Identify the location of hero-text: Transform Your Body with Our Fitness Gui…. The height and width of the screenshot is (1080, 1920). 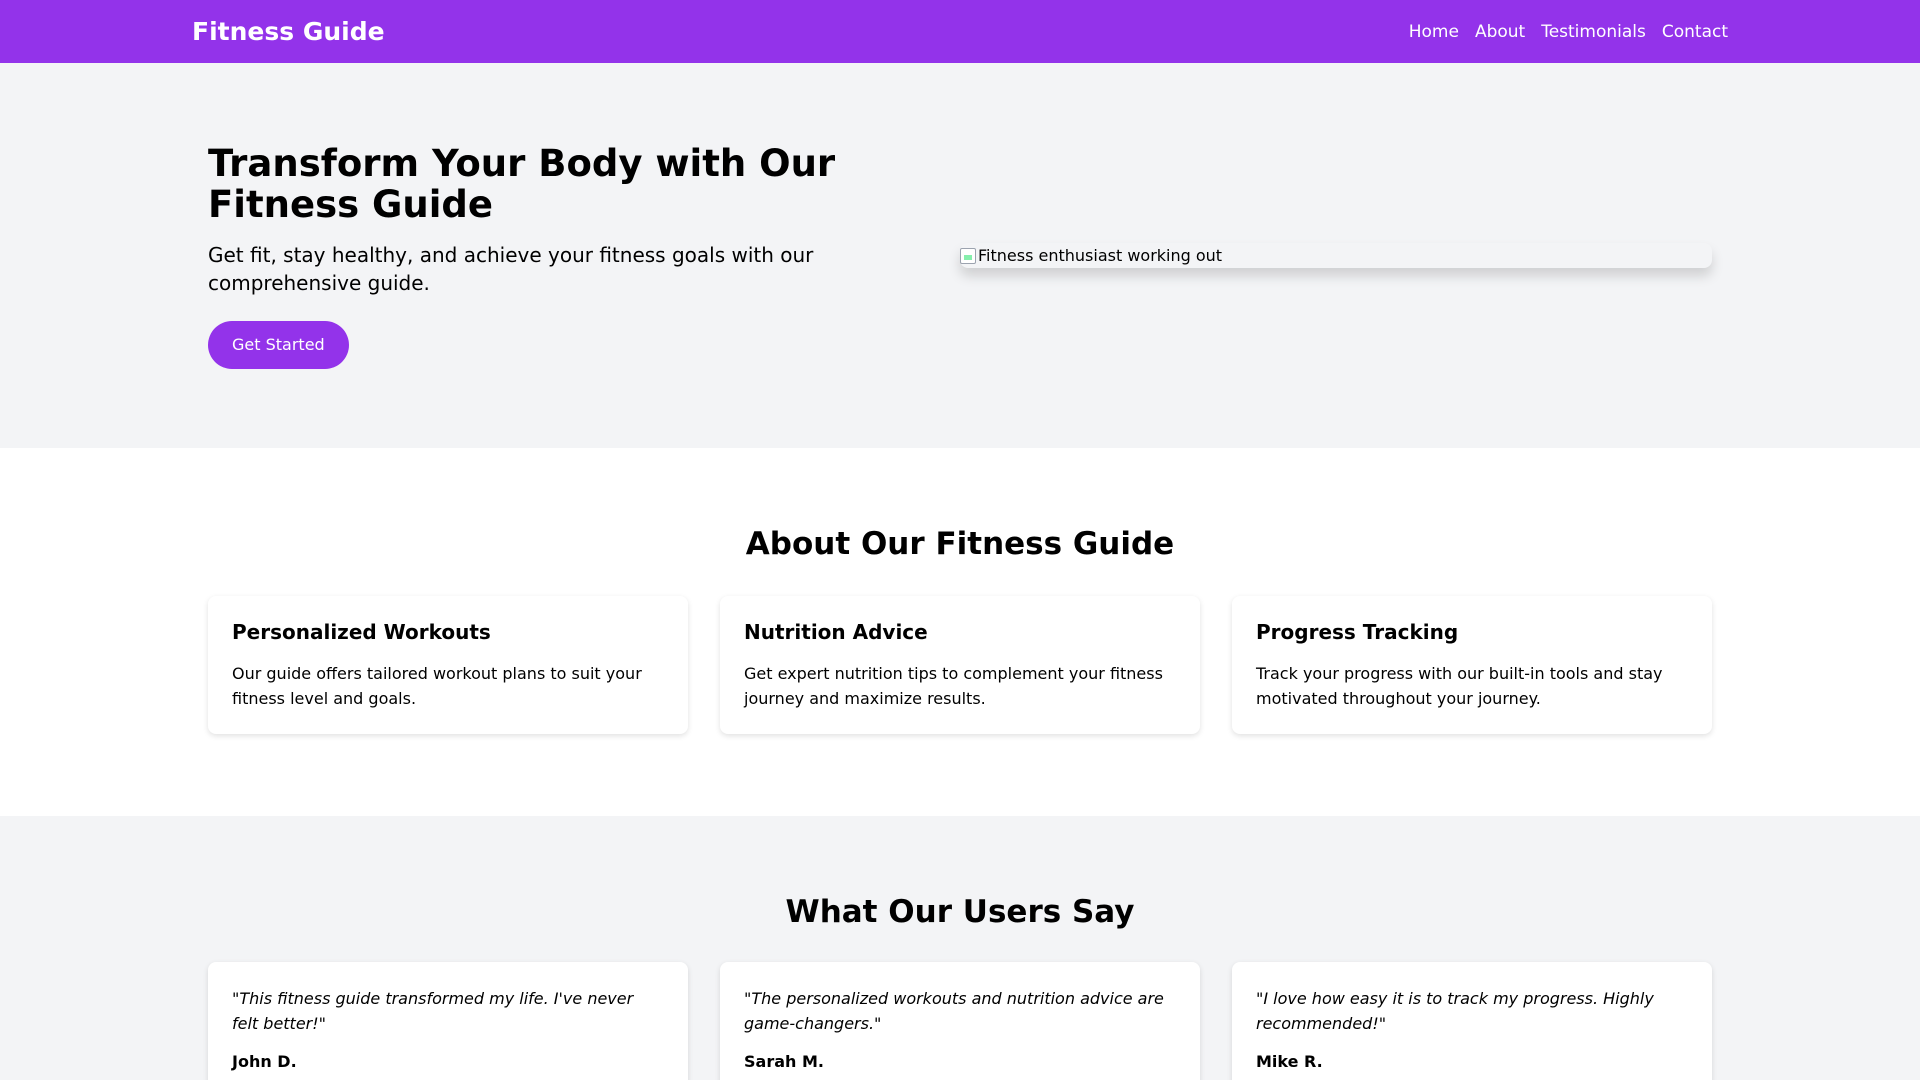
(584, 256).